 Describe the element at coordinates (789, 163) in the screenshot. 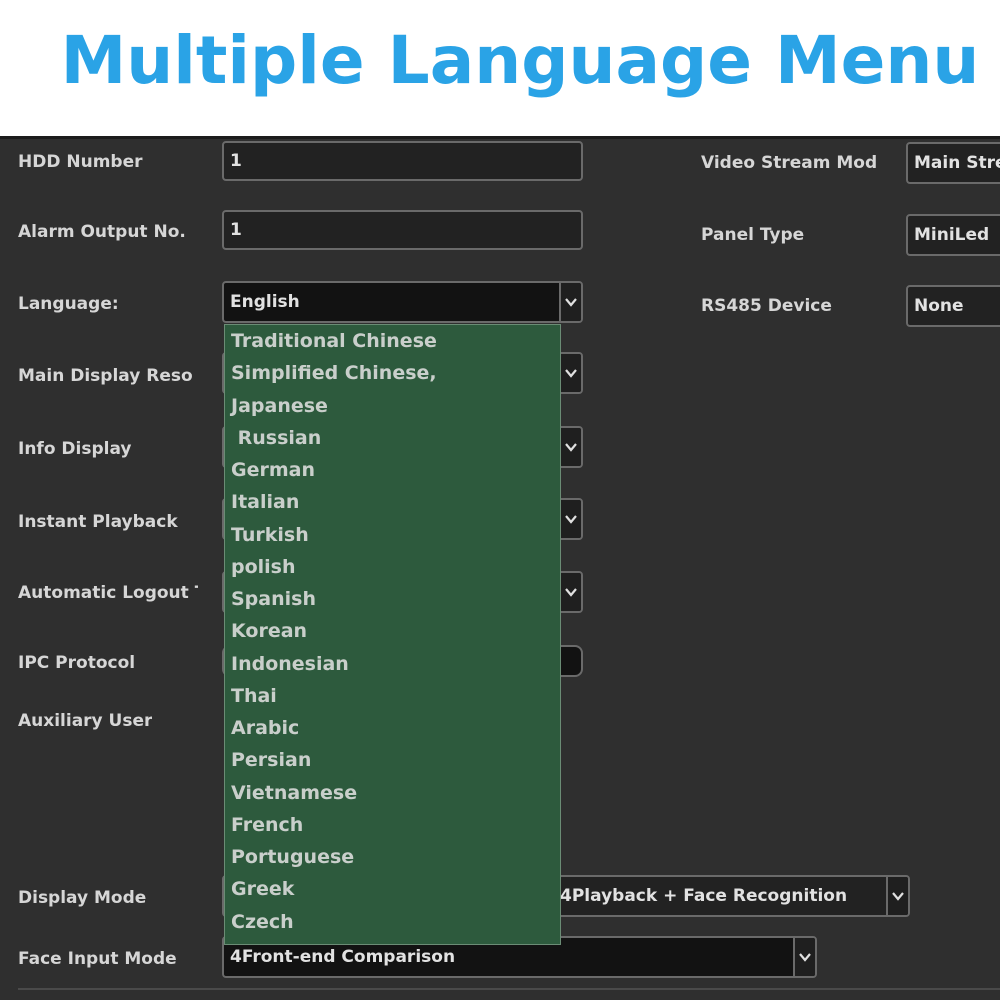

I see `video-stream-mode-label: Video Stream Mod` at that location.